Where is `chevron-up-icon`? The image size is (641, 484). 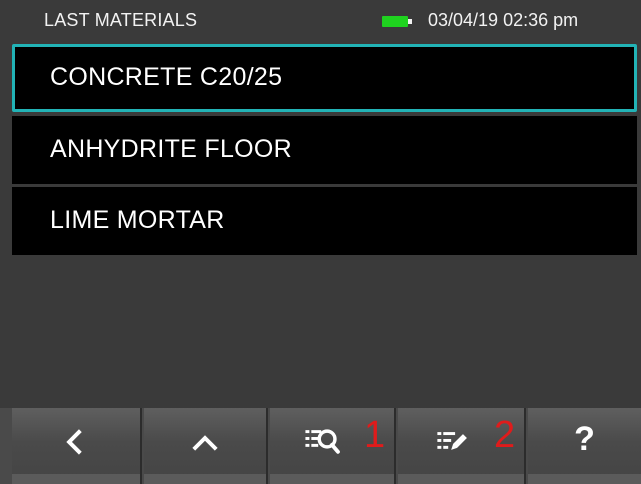 chevron-up-icon is located at coordinates (205, 443).